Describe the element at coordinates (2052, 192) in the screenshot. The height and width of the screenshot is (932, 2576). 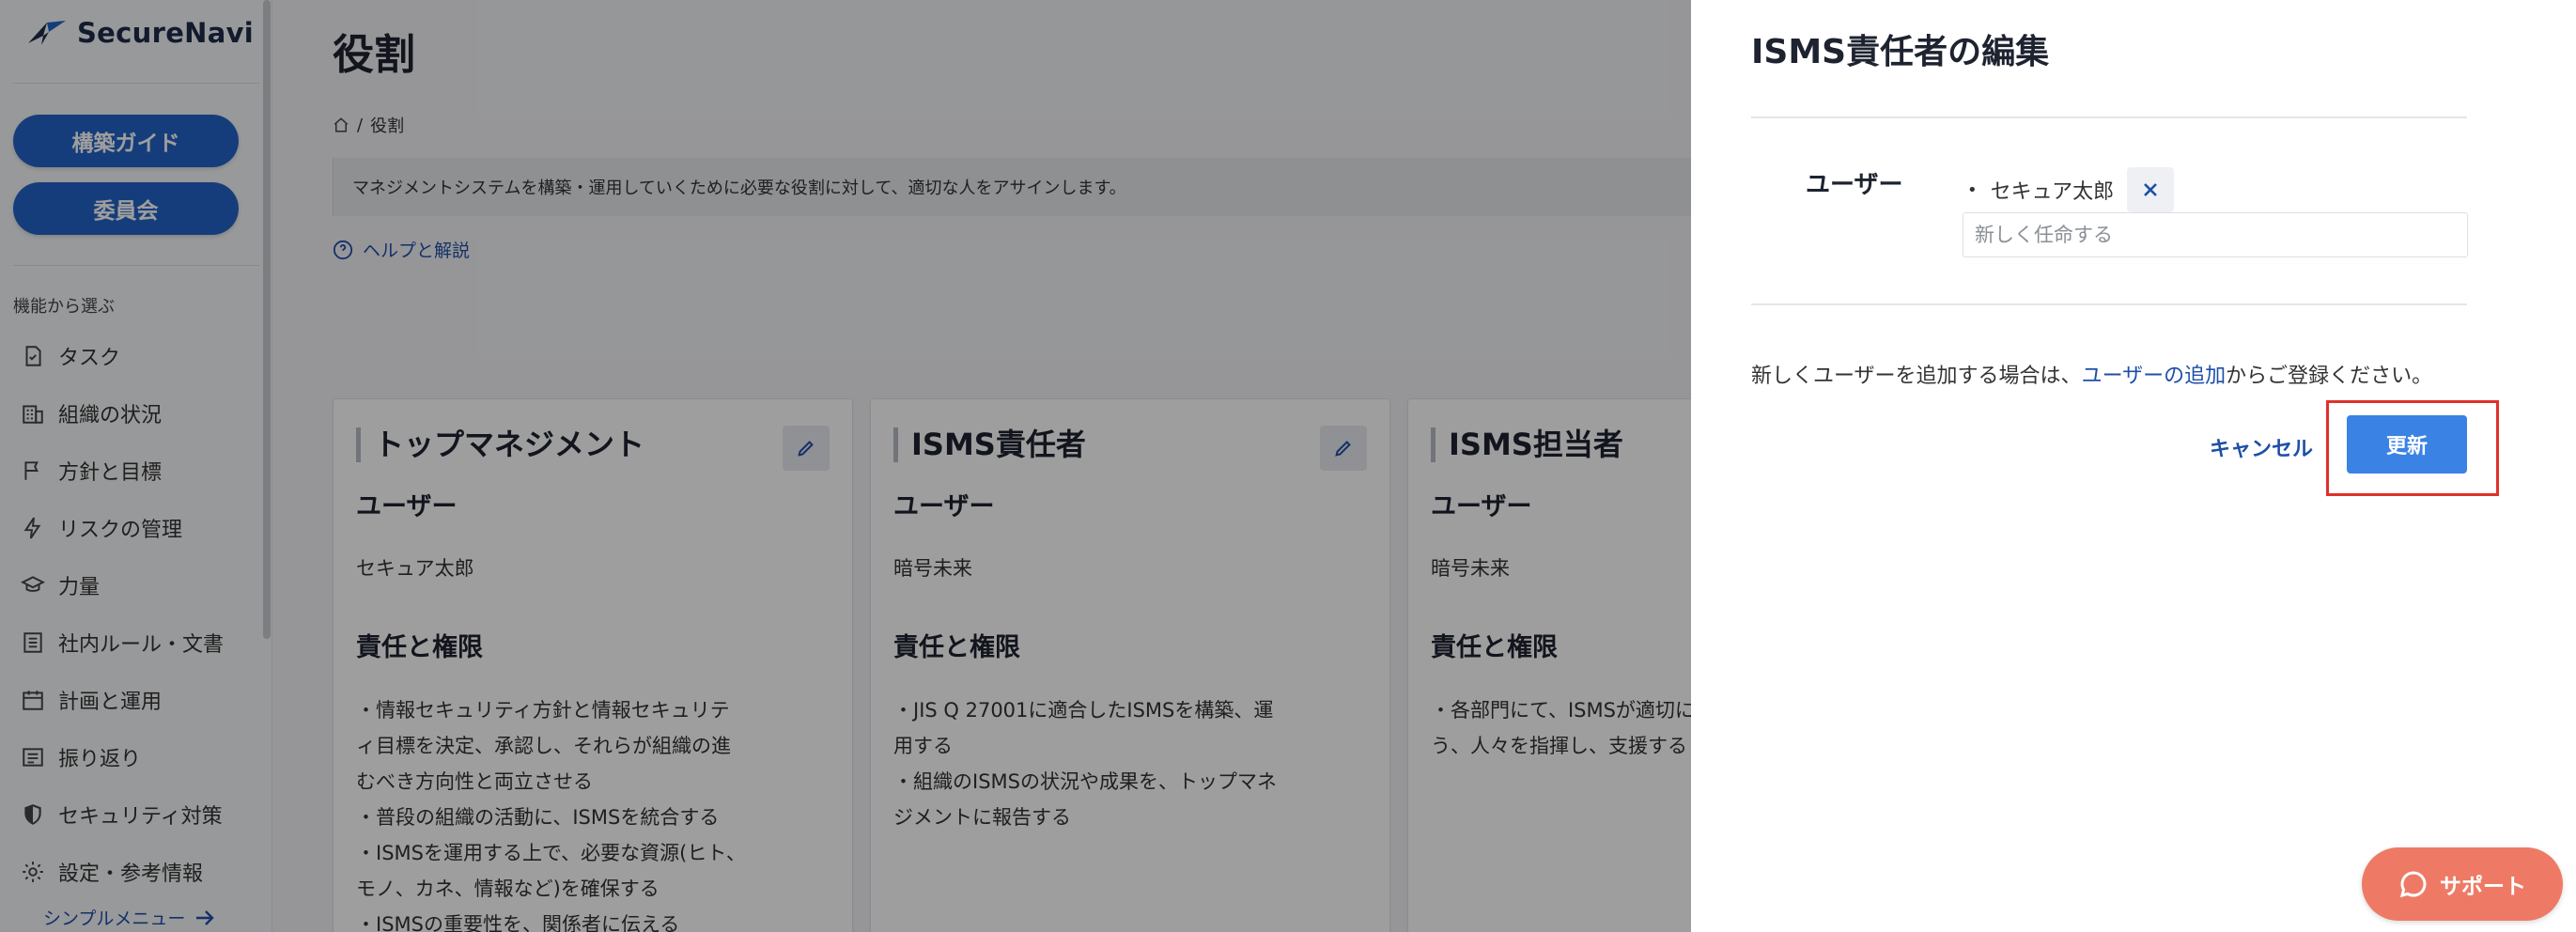
I see `assigned-user-name: セキュア太郎` at that location.